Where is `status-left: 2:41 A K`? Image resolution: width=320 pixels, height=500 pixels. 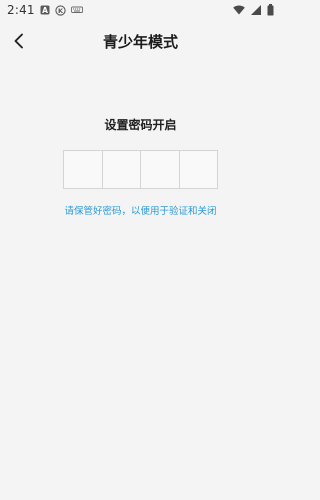 status-left: 2:41 A K is located at coordinates (45, 10).